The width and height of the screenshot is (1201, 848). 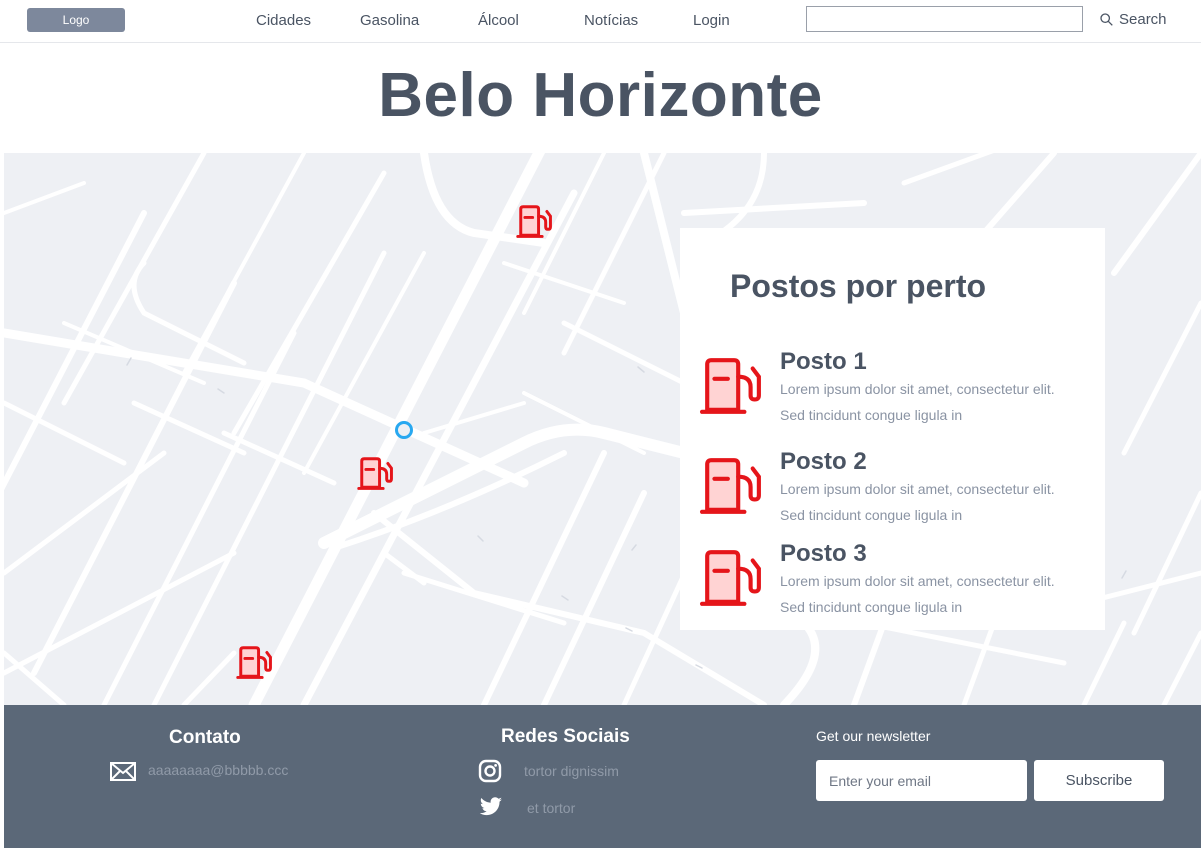 What do you see at coordinates (944, 19) in the screenshot?
I see `search-input` at bounding box center [944, 19].